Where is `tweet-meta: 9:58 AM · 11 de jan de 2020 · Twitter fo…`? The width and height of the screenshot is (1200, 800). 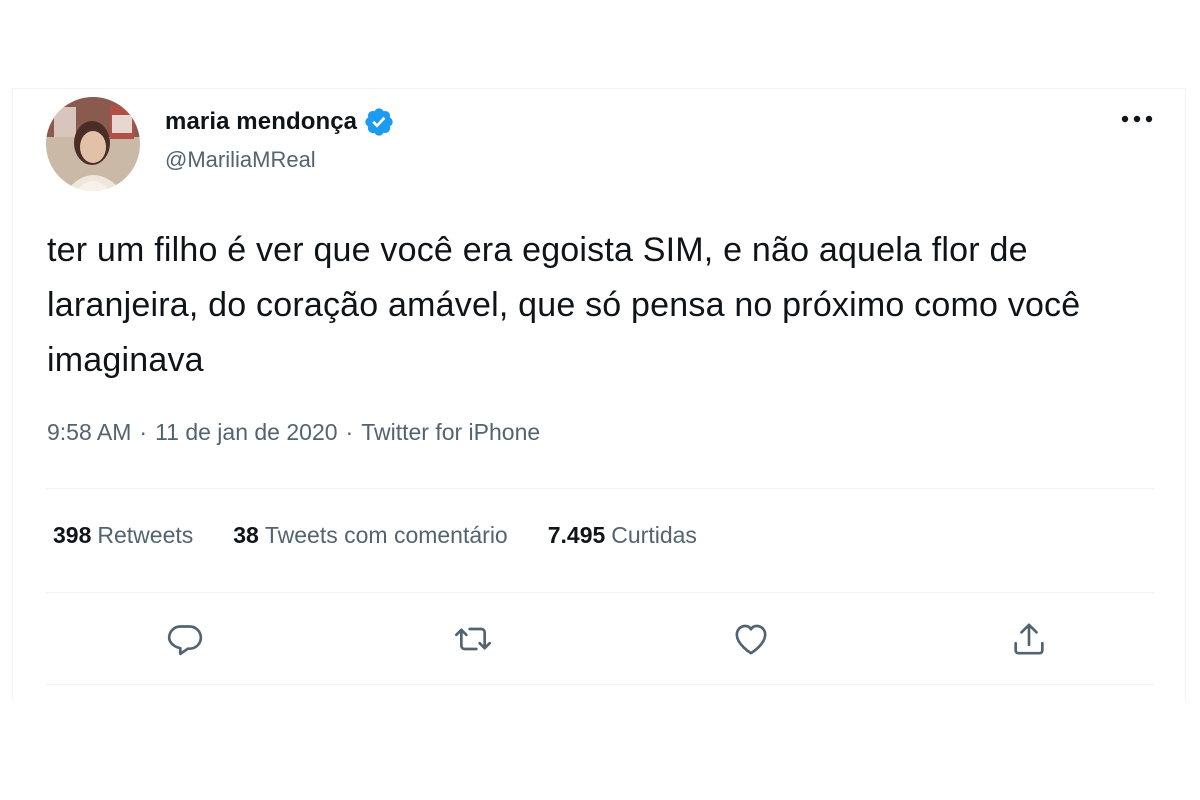 tweet-meta: 9:58 AM · 11 de jan de 2020 · Twitter fo… is located at coordinates (293, 432).